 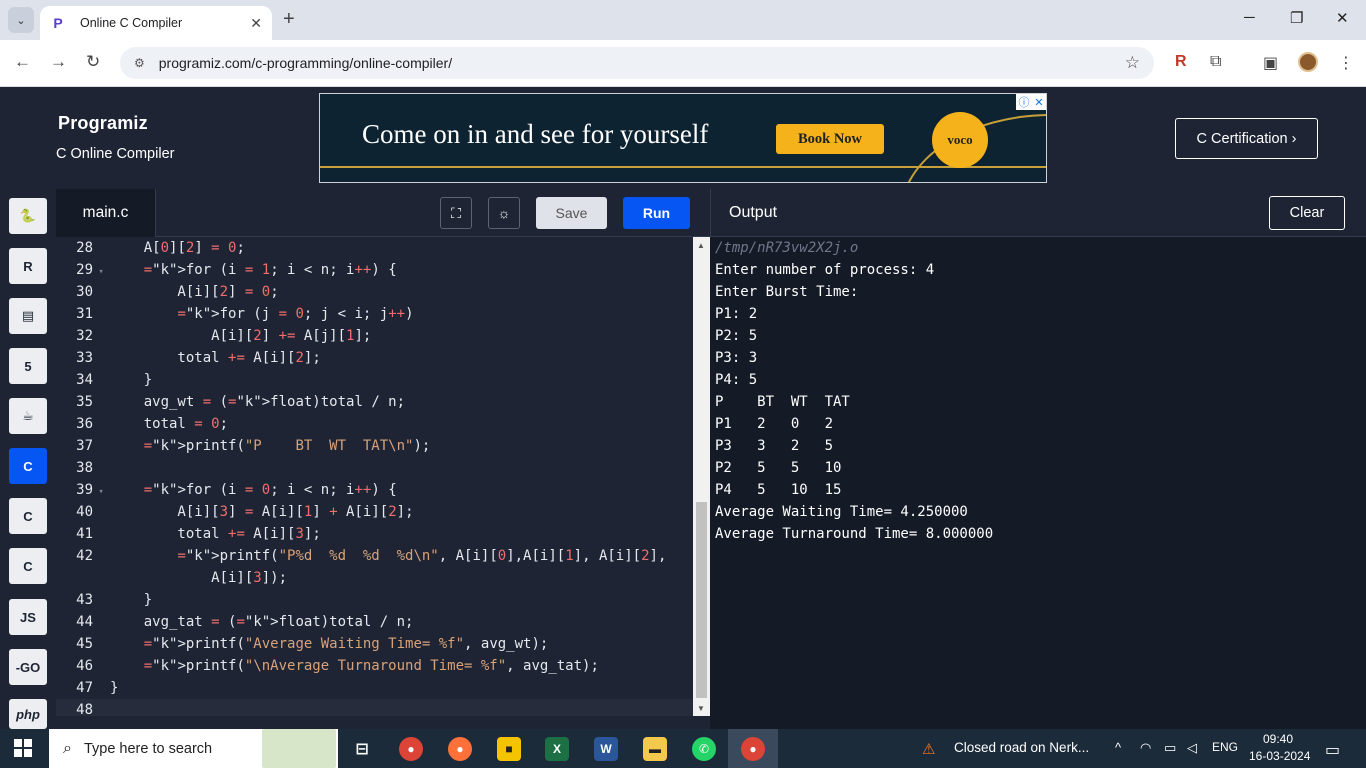 I want to click on show-hidden-icons-chevron-icon: ^, so click(x=1118, y=747).